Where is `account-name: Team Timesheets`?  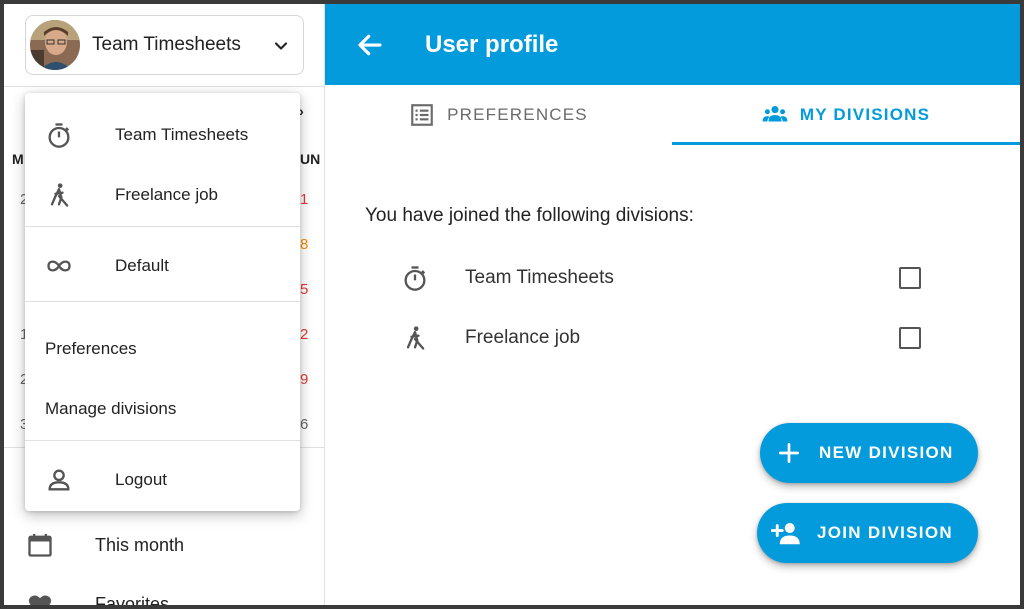
account-name: Team Timesheets is located at coordinates (166, 44).